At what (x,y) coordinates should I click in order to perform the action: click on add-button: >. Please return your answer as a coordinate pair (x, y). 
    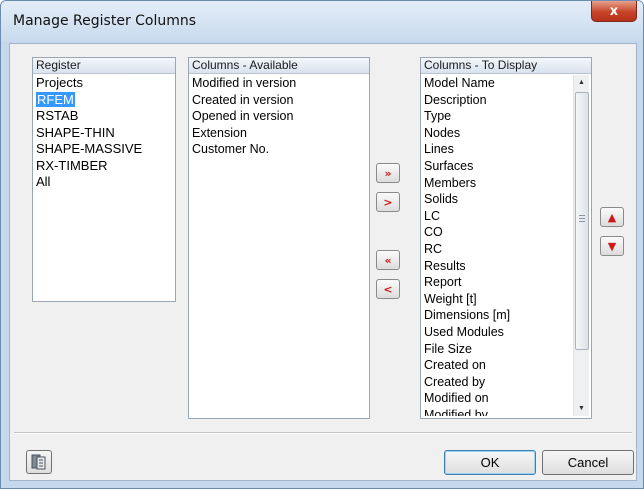
    Looking at the image, I should click on (388, 202).